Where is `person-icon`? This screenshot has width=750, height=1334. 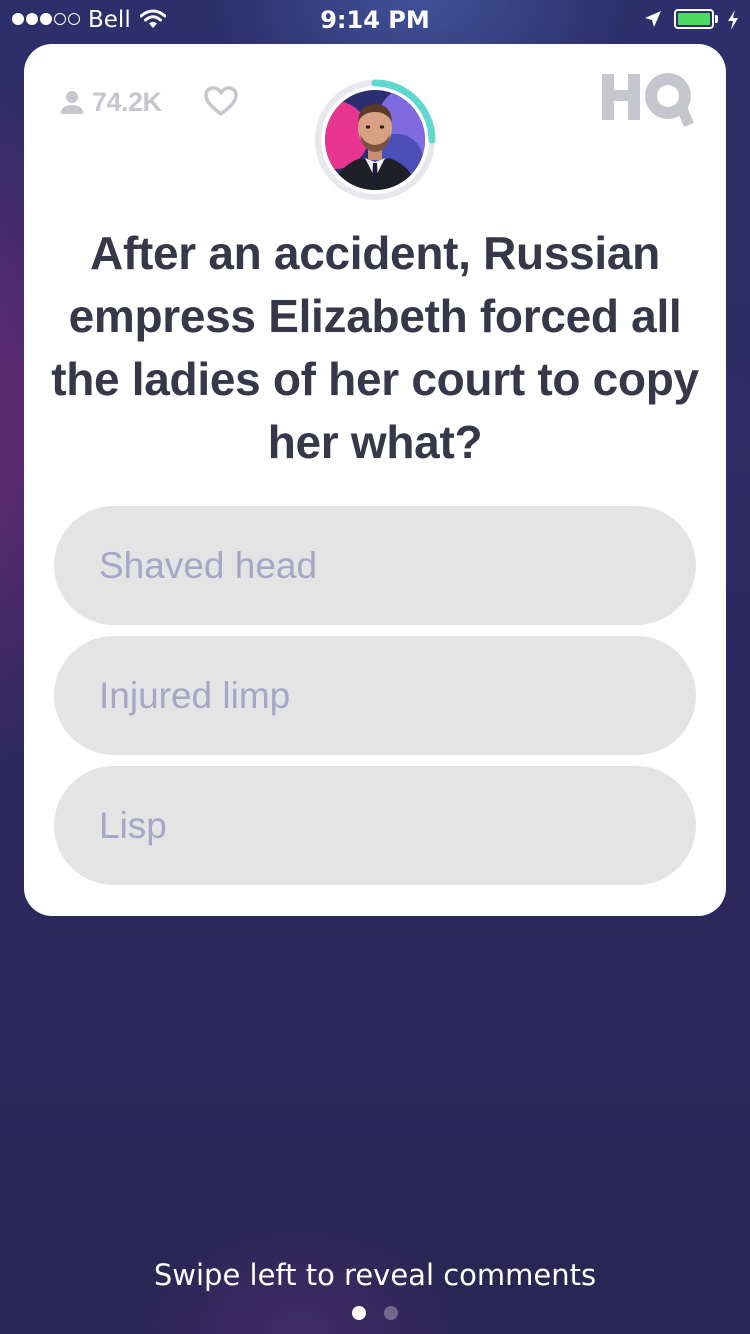 person-icon is located at coordinates (72, 102).